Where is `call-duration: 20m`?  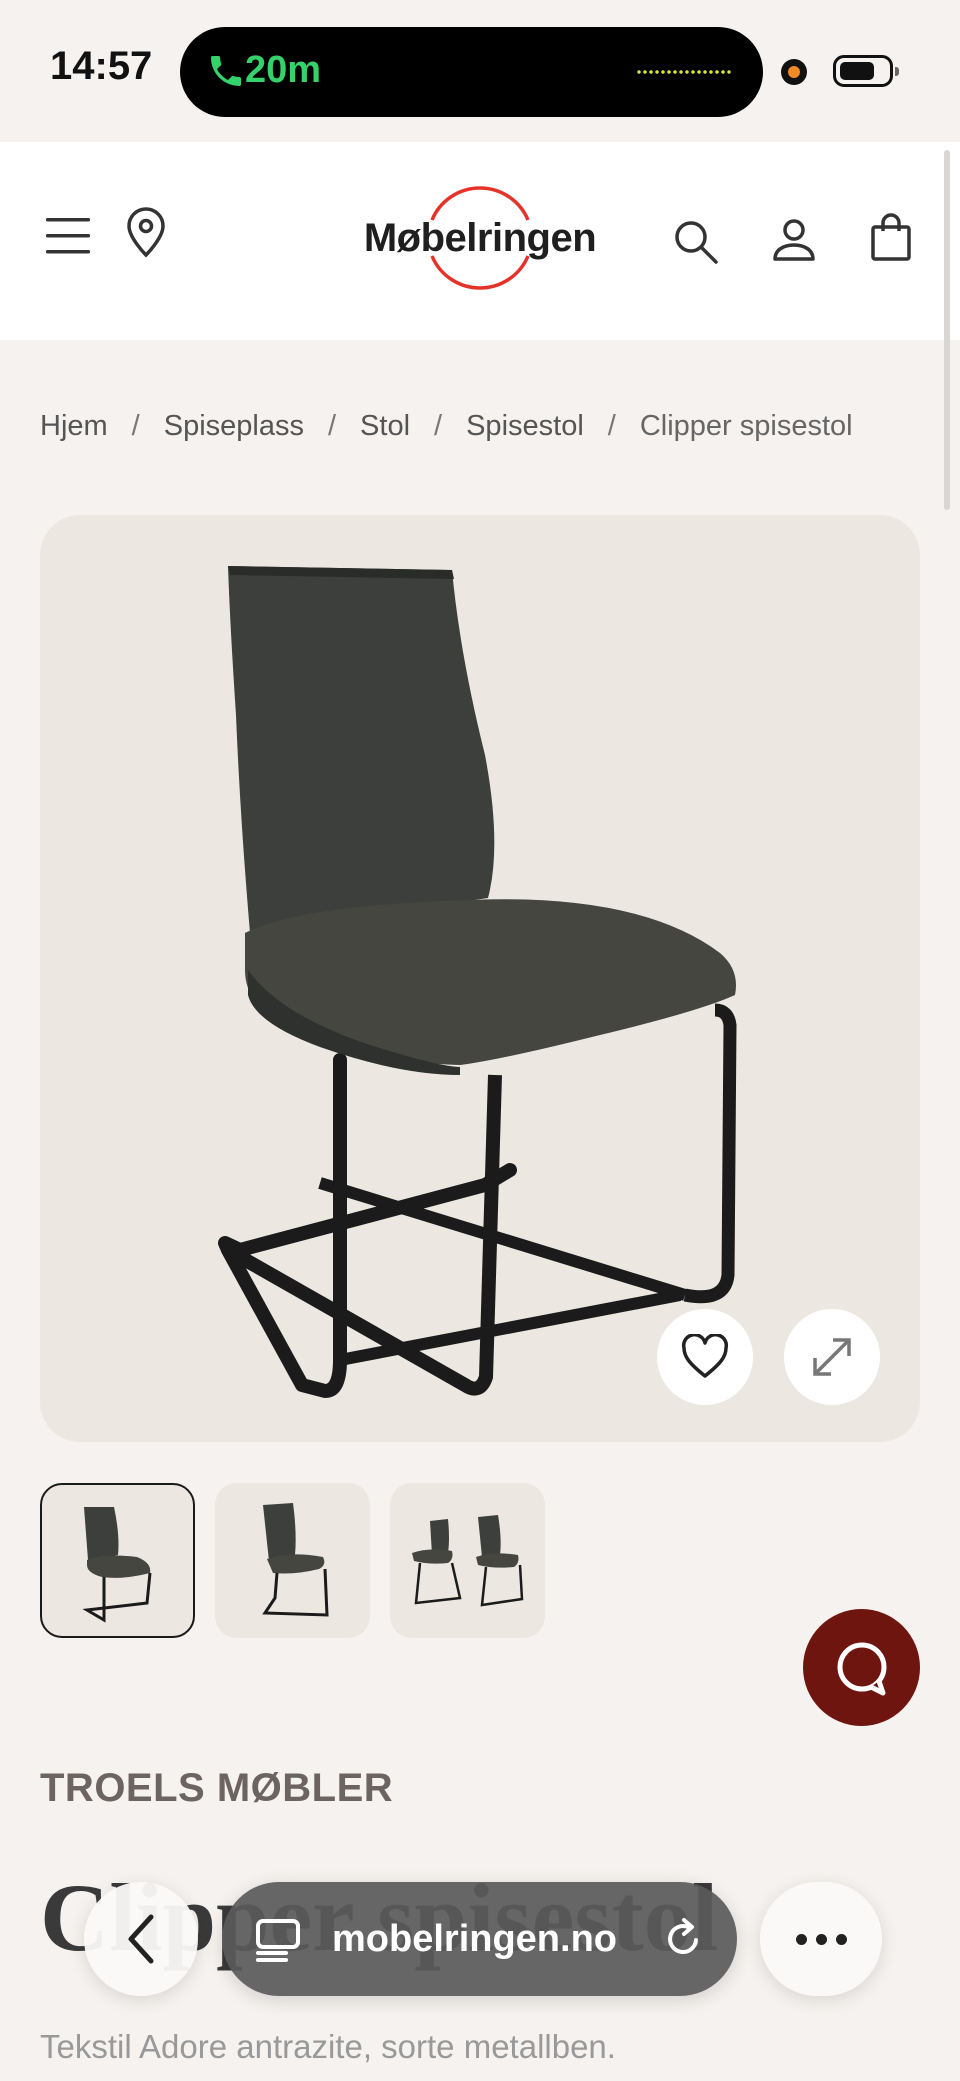
call-duration: 20m is located at coordinates (283, 70).